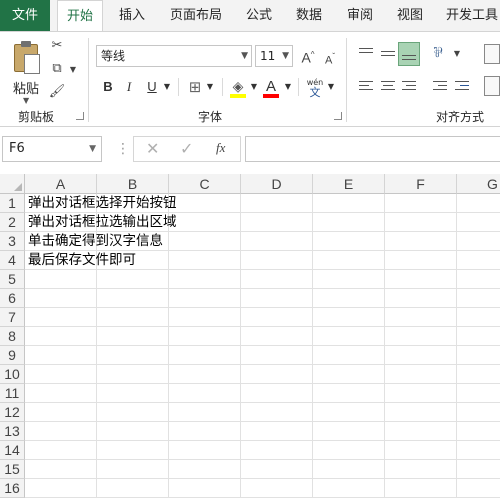  I want to click on cell-F12, so click(421, 412).